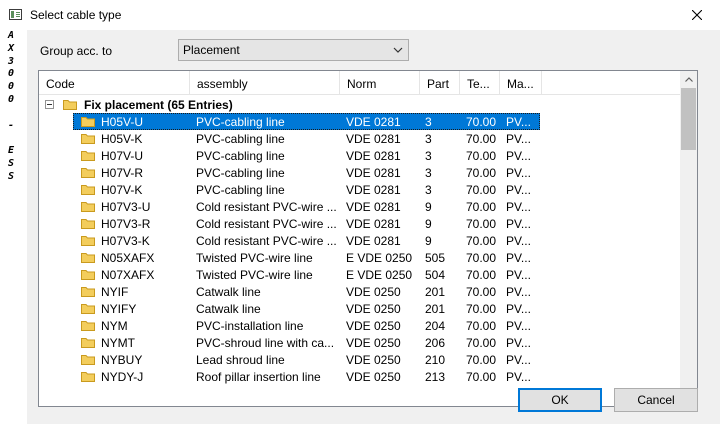 This screenshot has height=424, width=720. I want to click on scrollbar-thumb, so click(688, 119).